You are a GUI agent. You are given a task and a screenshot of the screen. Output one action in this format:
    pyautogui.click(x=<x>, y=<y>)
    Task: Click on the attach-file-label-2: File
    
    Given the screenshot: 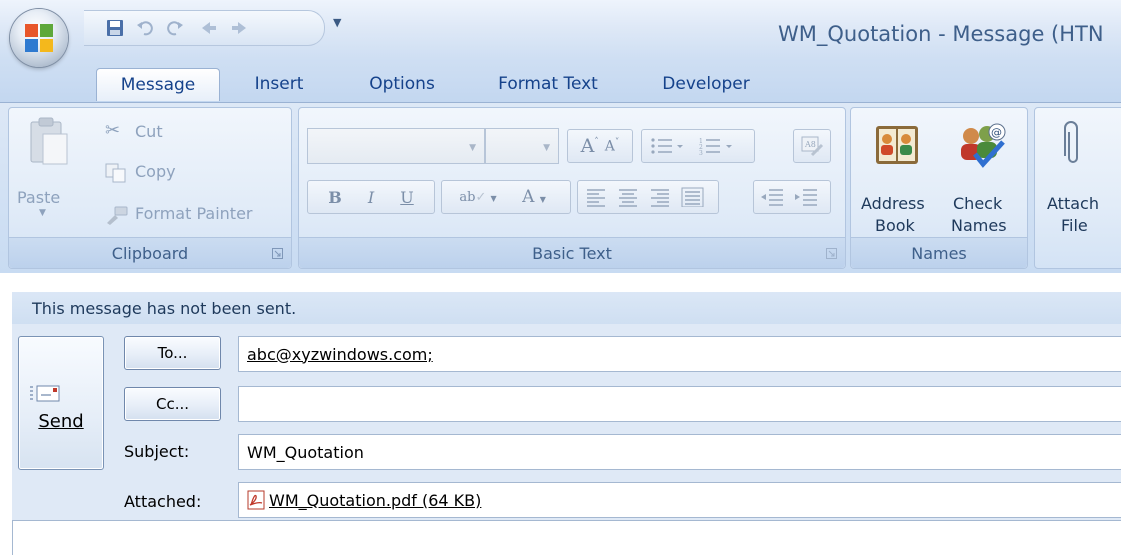 What is the action you would take?
    pyautogui.click(x=1074, y=225)
    